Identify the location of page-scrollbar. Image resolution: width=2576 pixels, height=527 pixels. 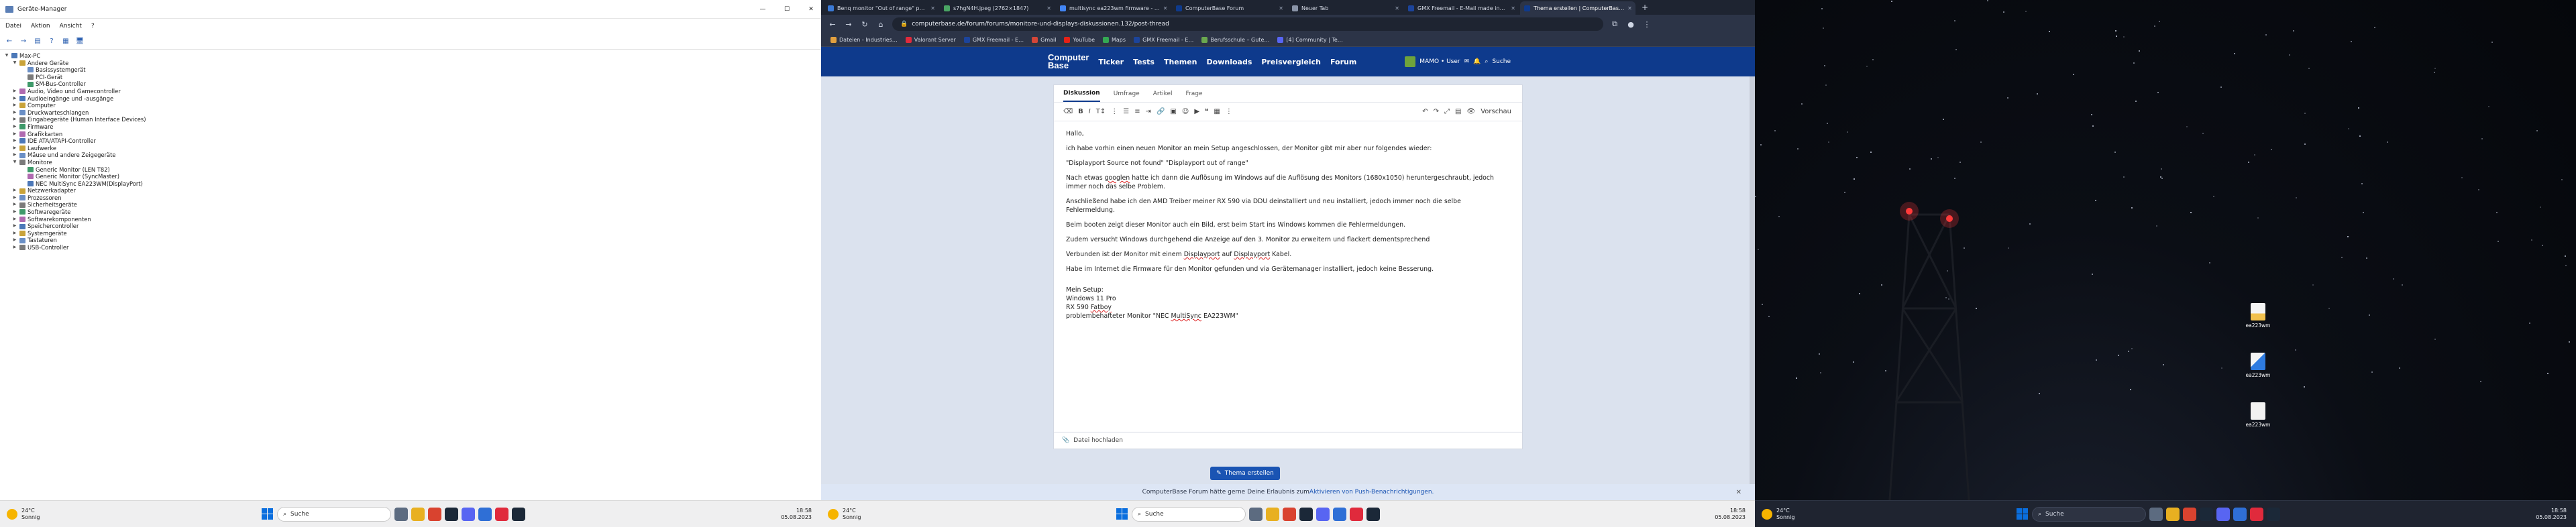
(1752, 280).